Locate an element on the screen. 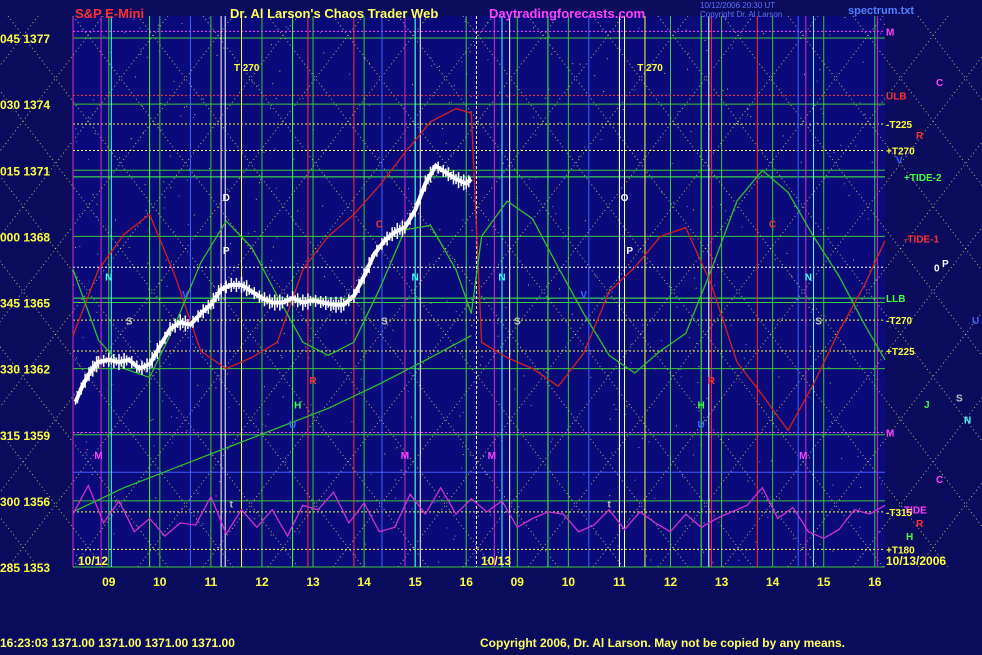 This screenshot has width=982, height=655. y-tick-label: 315 1359 is located at coordinates (25, 436).